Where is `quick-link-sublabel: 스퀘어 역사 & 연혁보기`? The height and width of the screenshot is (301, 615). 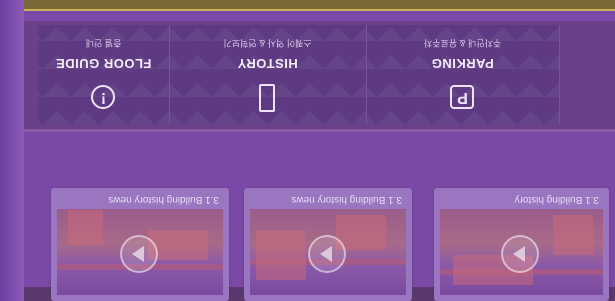
quick-link-sublabel: 스퀘어 역사 & 연혁보기 is located at coordinates (267, 43).